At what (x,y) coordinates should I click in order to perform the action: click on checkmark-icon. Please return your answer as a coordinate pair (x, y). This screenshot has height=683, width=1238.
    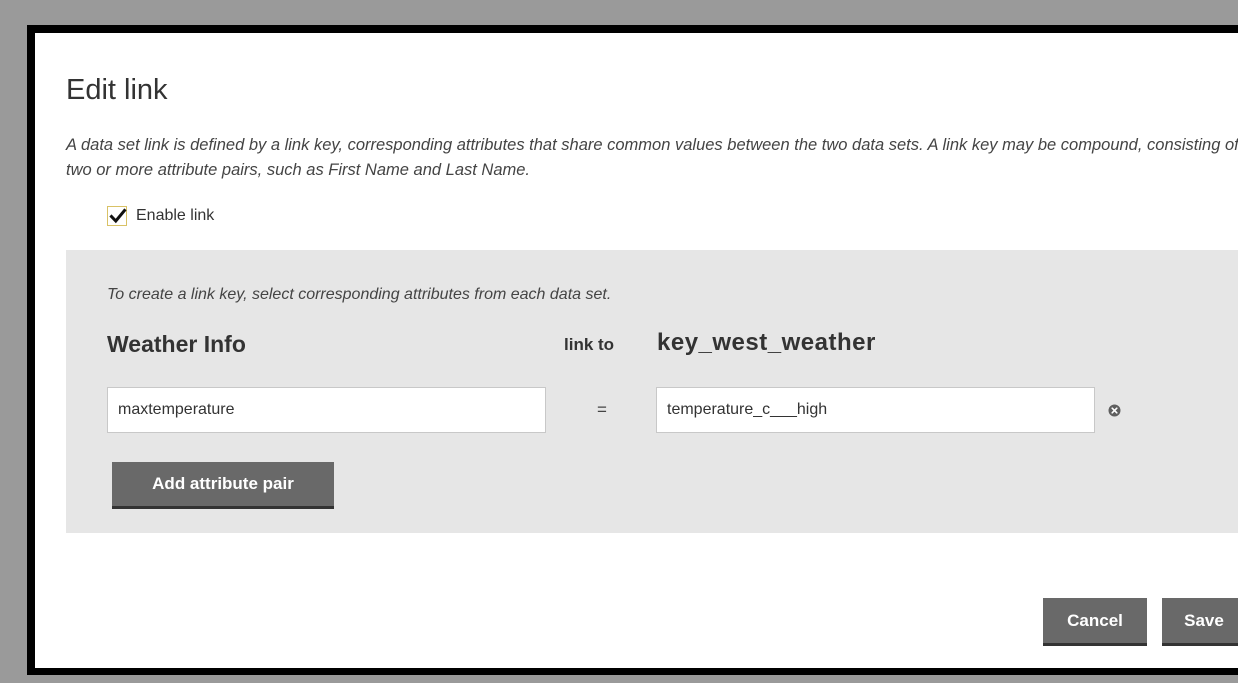
    Looking at the image, I should click on (118, 216).